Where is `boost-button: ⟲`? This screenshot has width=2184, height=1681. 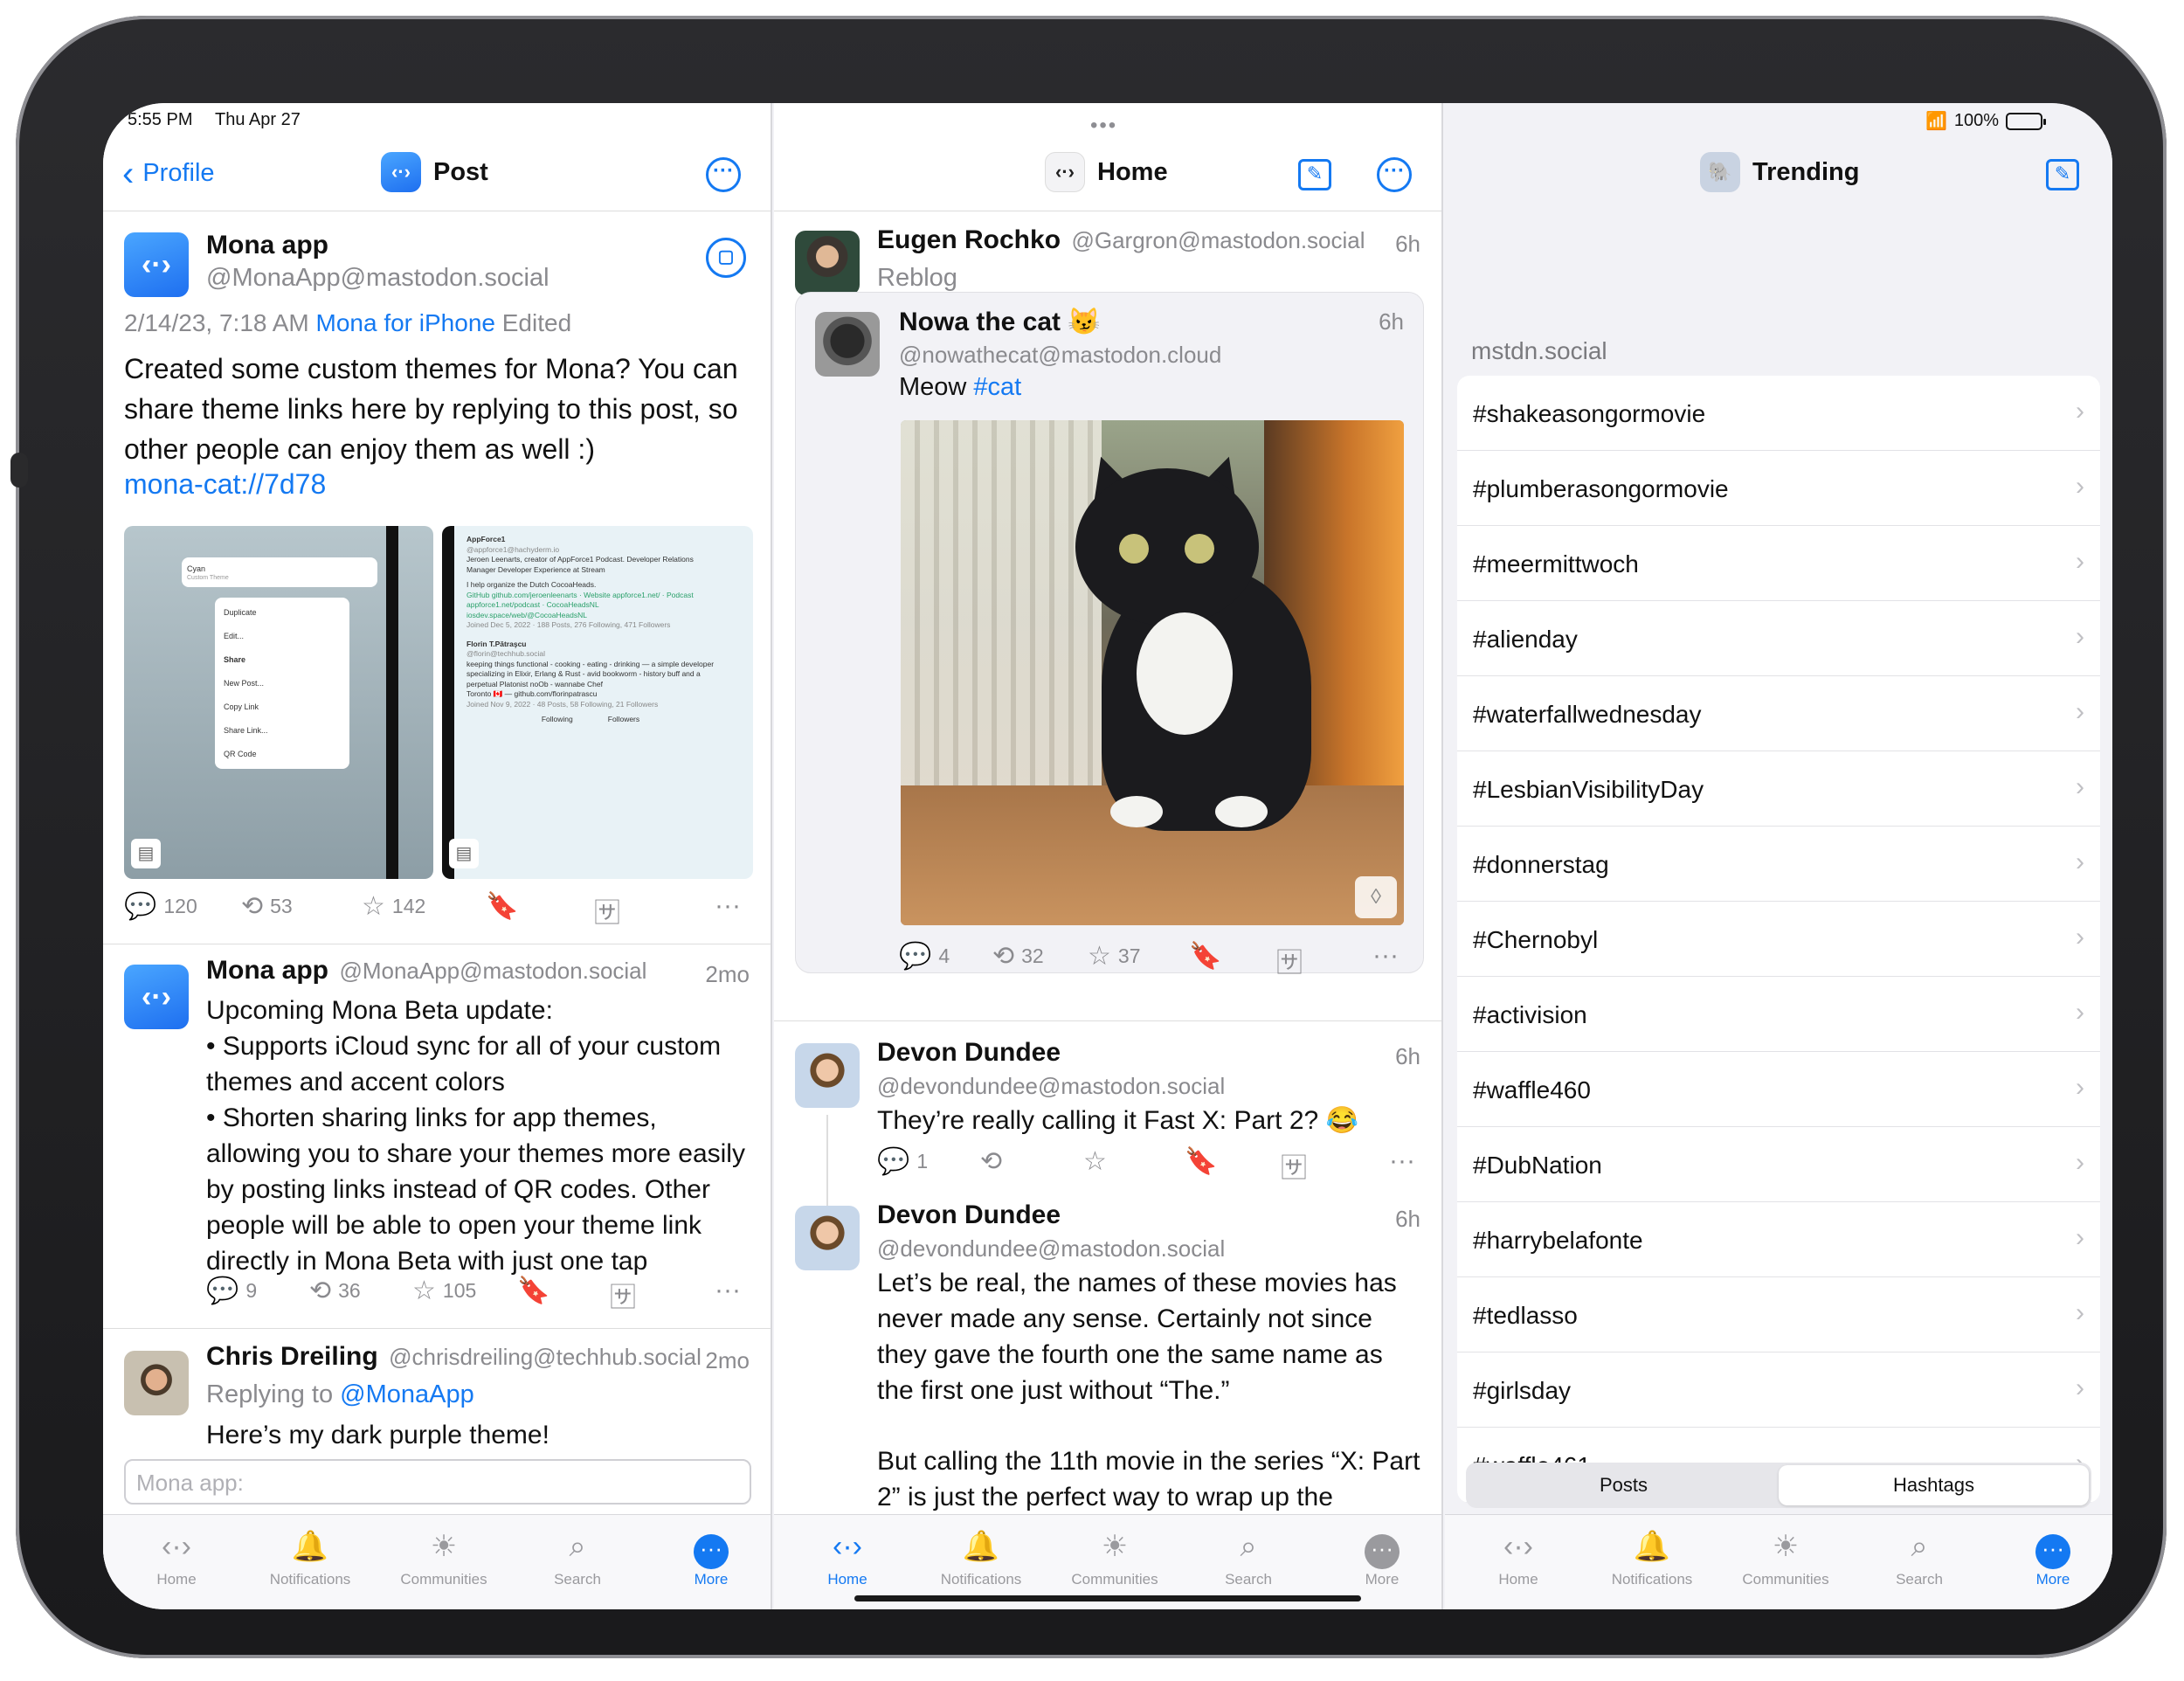
boost-button: ⟲ is located at coordinates (991, 1161).